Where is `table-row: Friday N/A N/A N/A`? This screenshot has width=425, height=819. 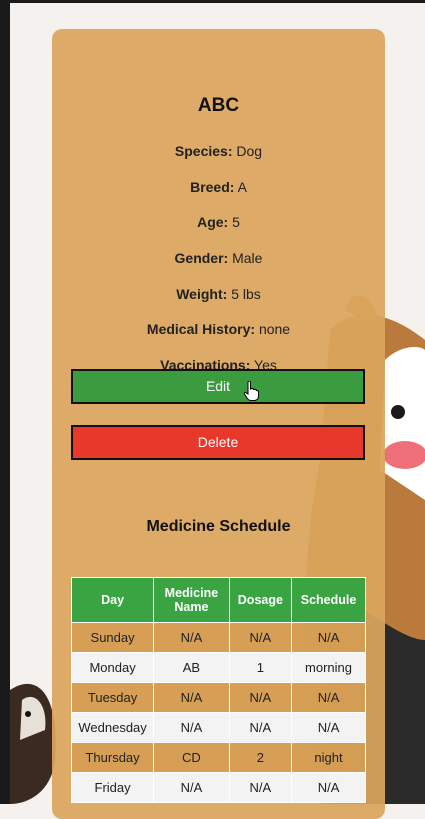
table-row: Friday N/A N/A N/A is located at coordinates (218, 787).